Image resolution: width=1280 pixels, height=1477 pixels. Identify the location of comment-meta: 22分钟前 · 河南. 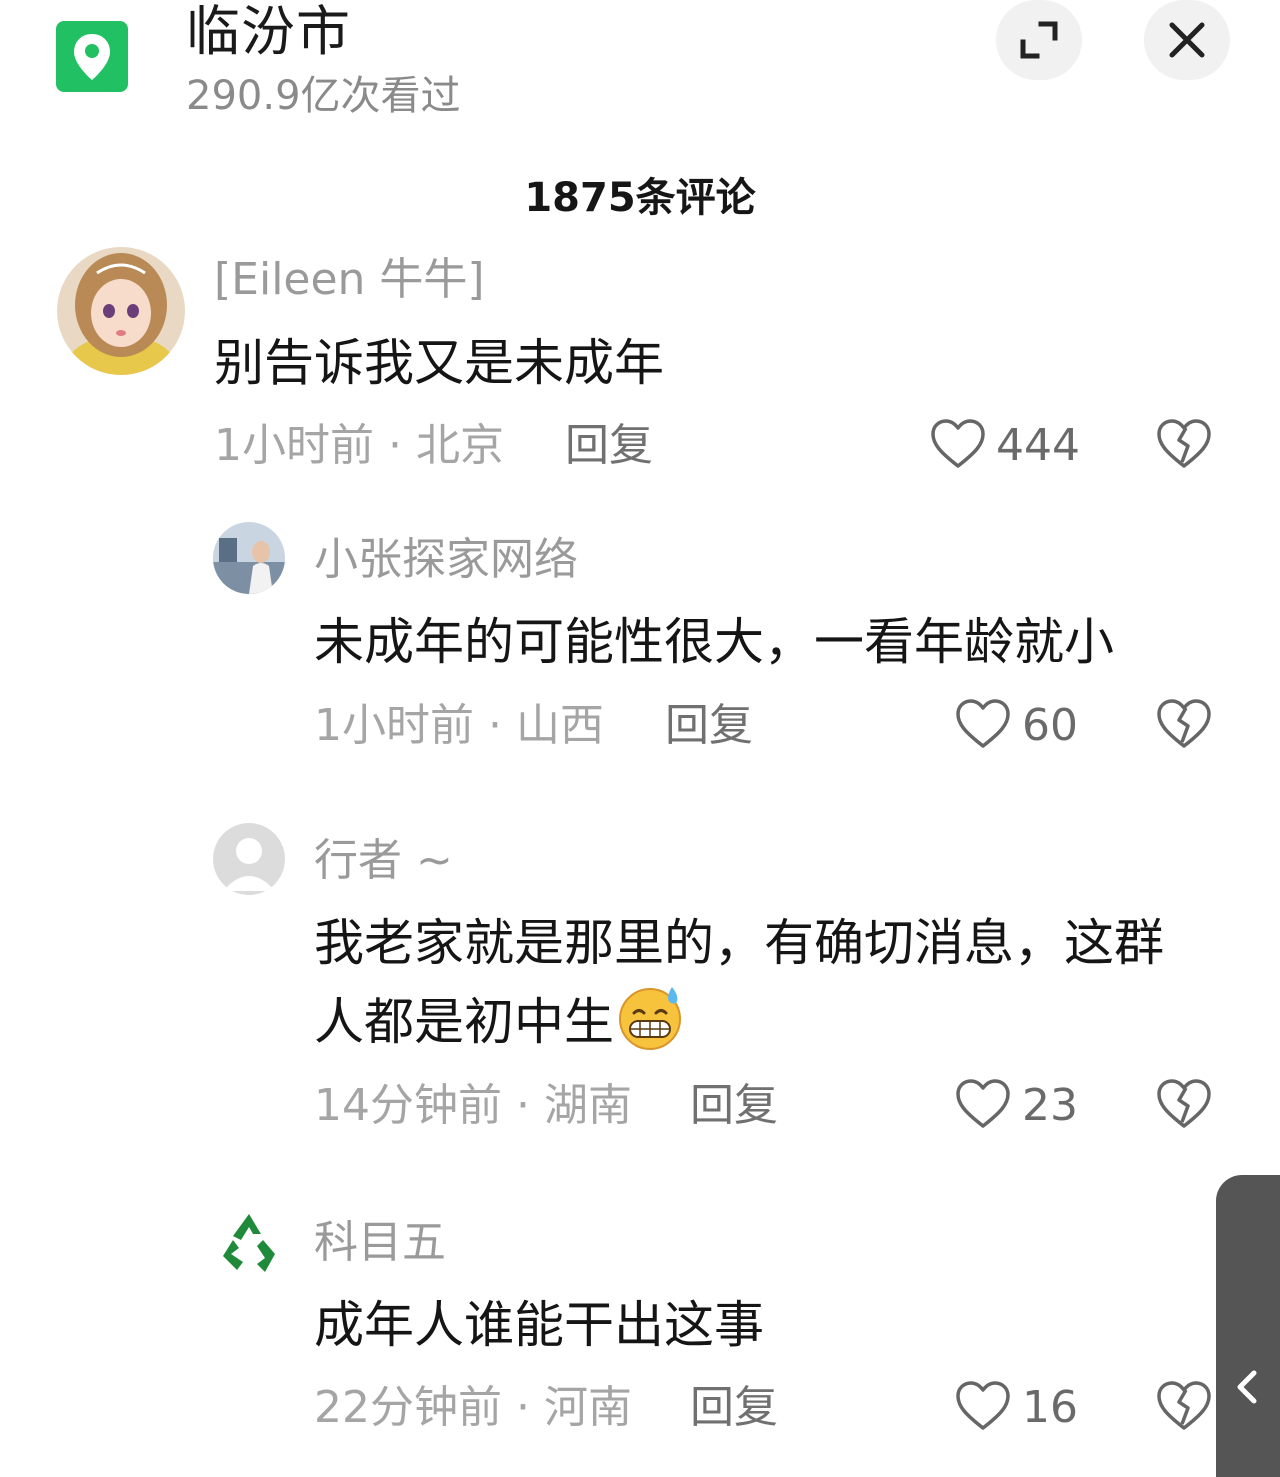
(473, 1407).